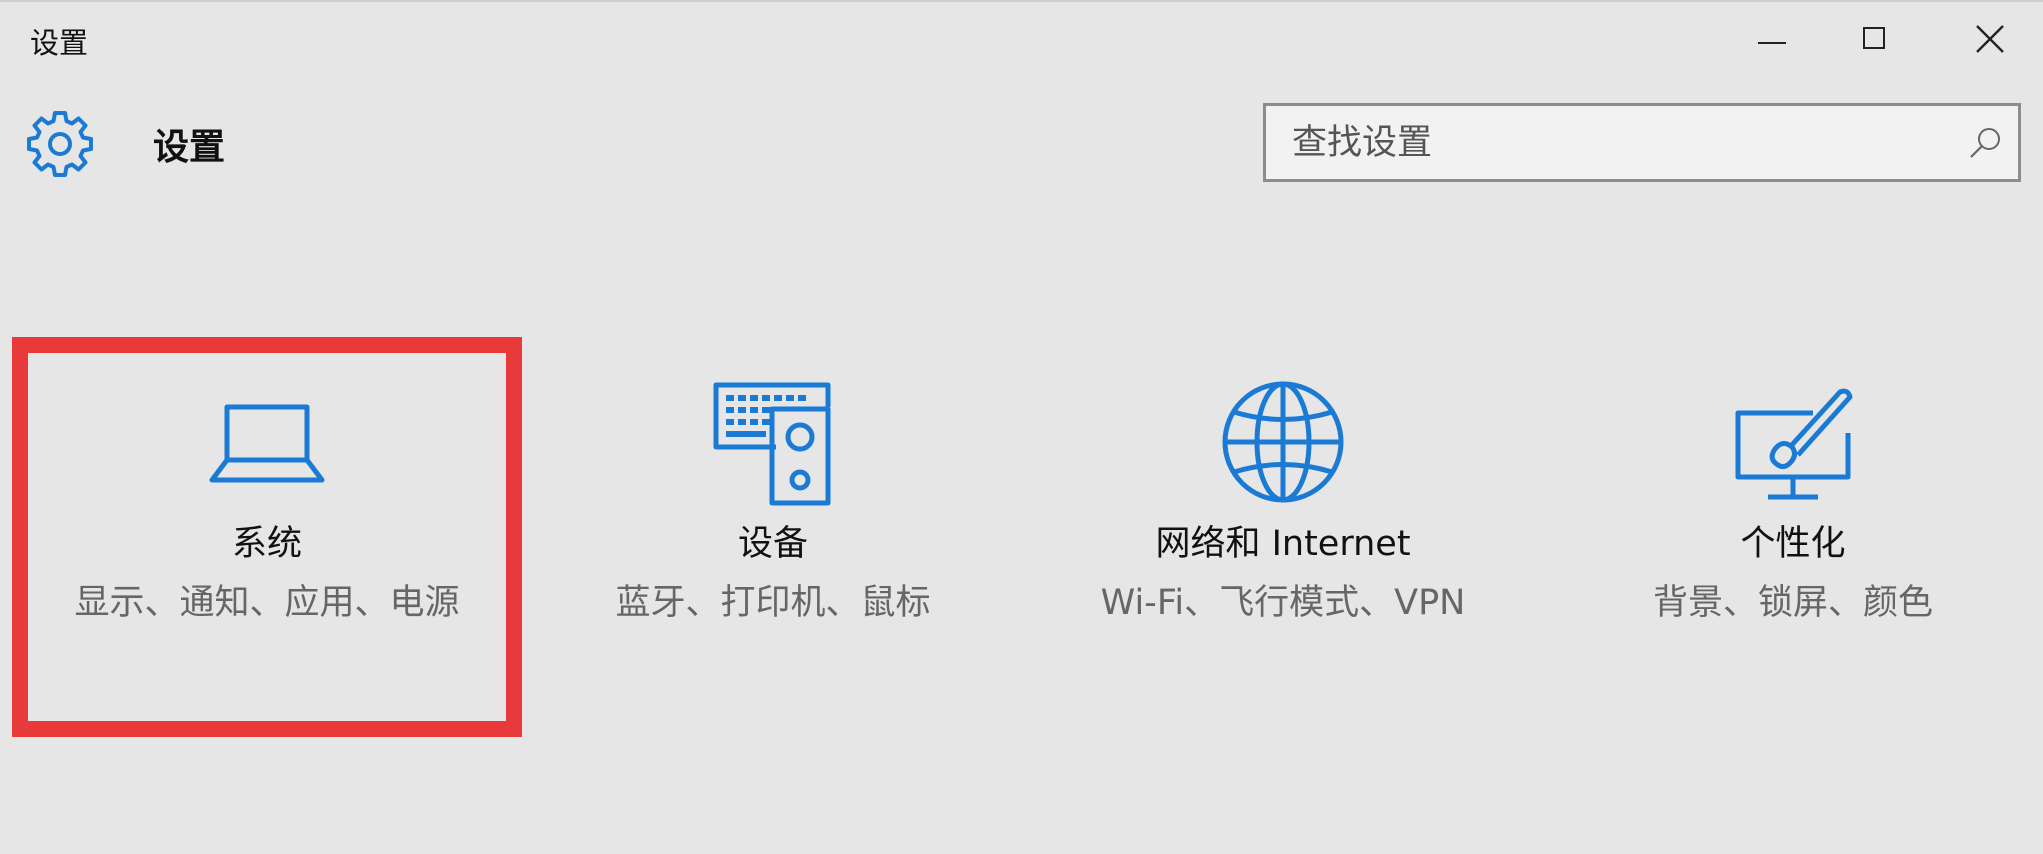 The image size is (2043, 854). What do you see at coordinates (1794, 444) in the screenshot?
I see `personalization-icon` at bounding box center [1794, 444].